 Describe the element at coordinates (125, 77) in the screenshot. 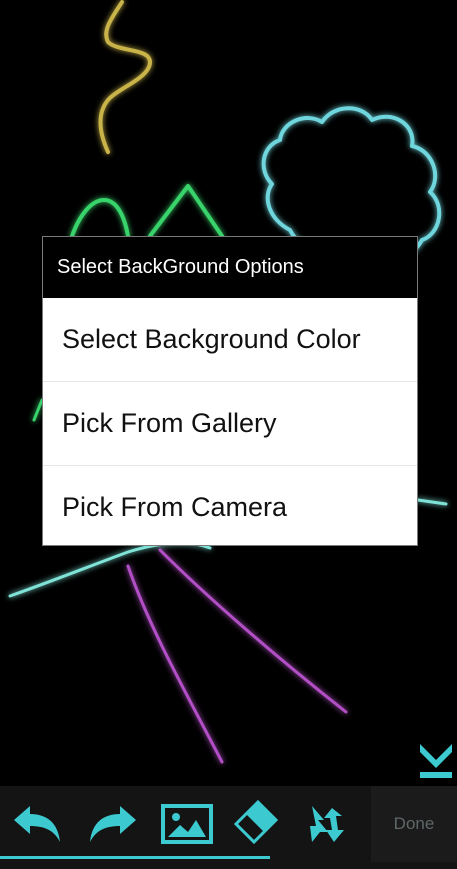

I see `yellow-stroke` at that location.